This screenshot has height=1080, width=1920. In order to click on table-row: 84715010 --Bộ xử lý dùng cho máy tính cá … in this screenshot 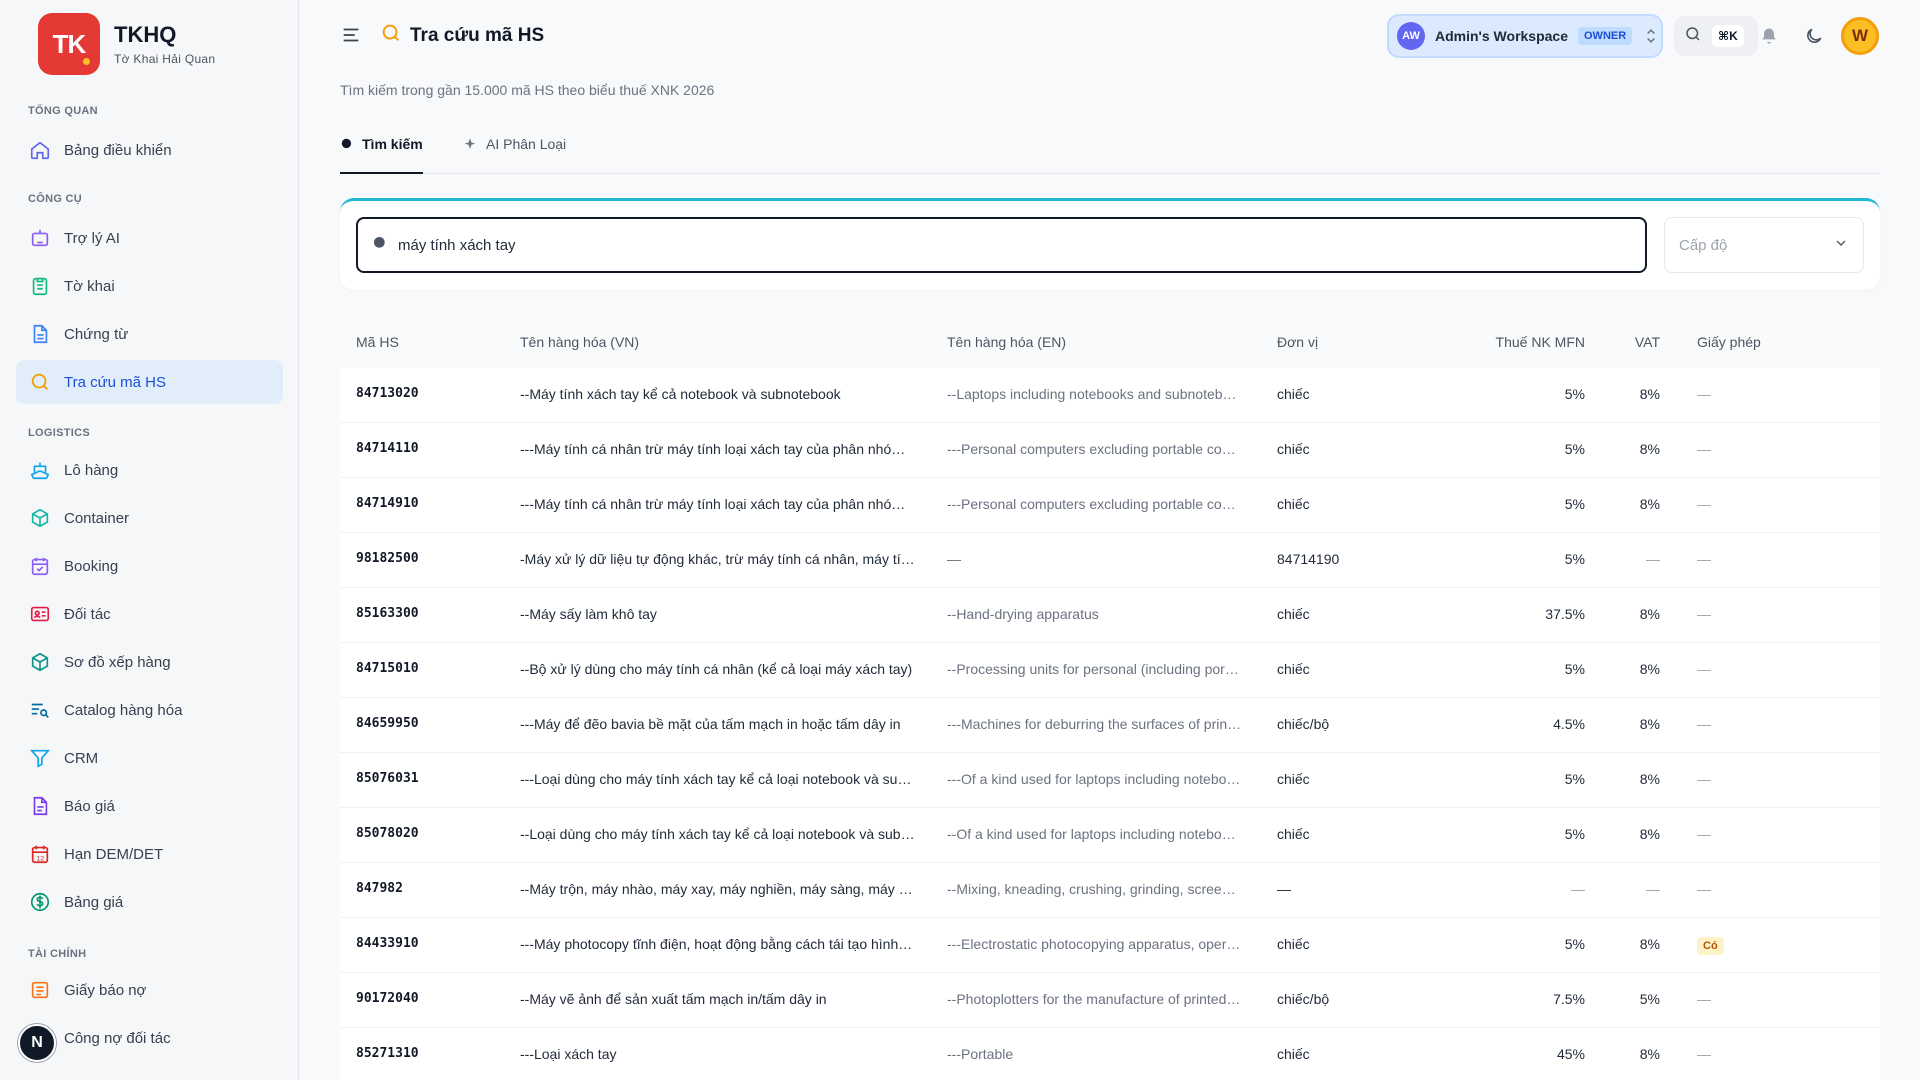, I will do `click(1110, 670)`.